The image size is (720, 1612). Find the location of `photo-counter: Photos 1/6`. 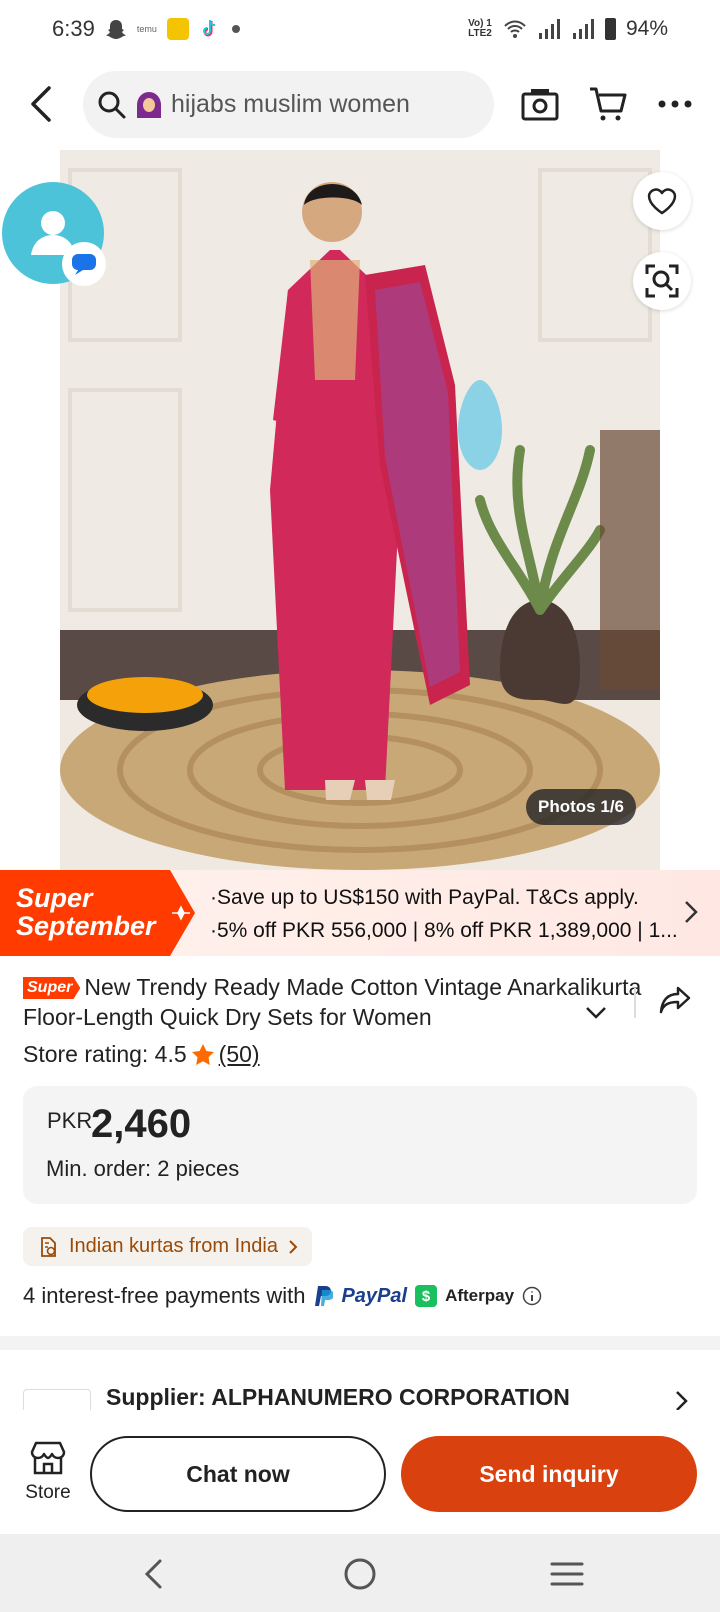

photo-counter: Photos 1/6 is located at coordinates (581, 807).